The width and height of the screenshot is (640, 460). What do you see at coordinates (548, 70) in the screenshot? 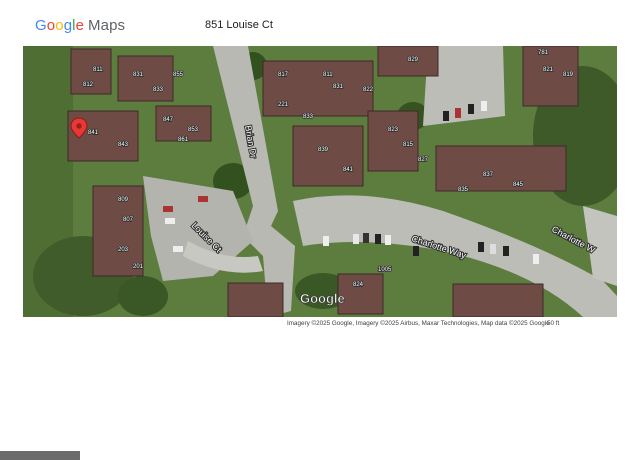
I see `unit-label: 821` at bounding box center [548, 70].